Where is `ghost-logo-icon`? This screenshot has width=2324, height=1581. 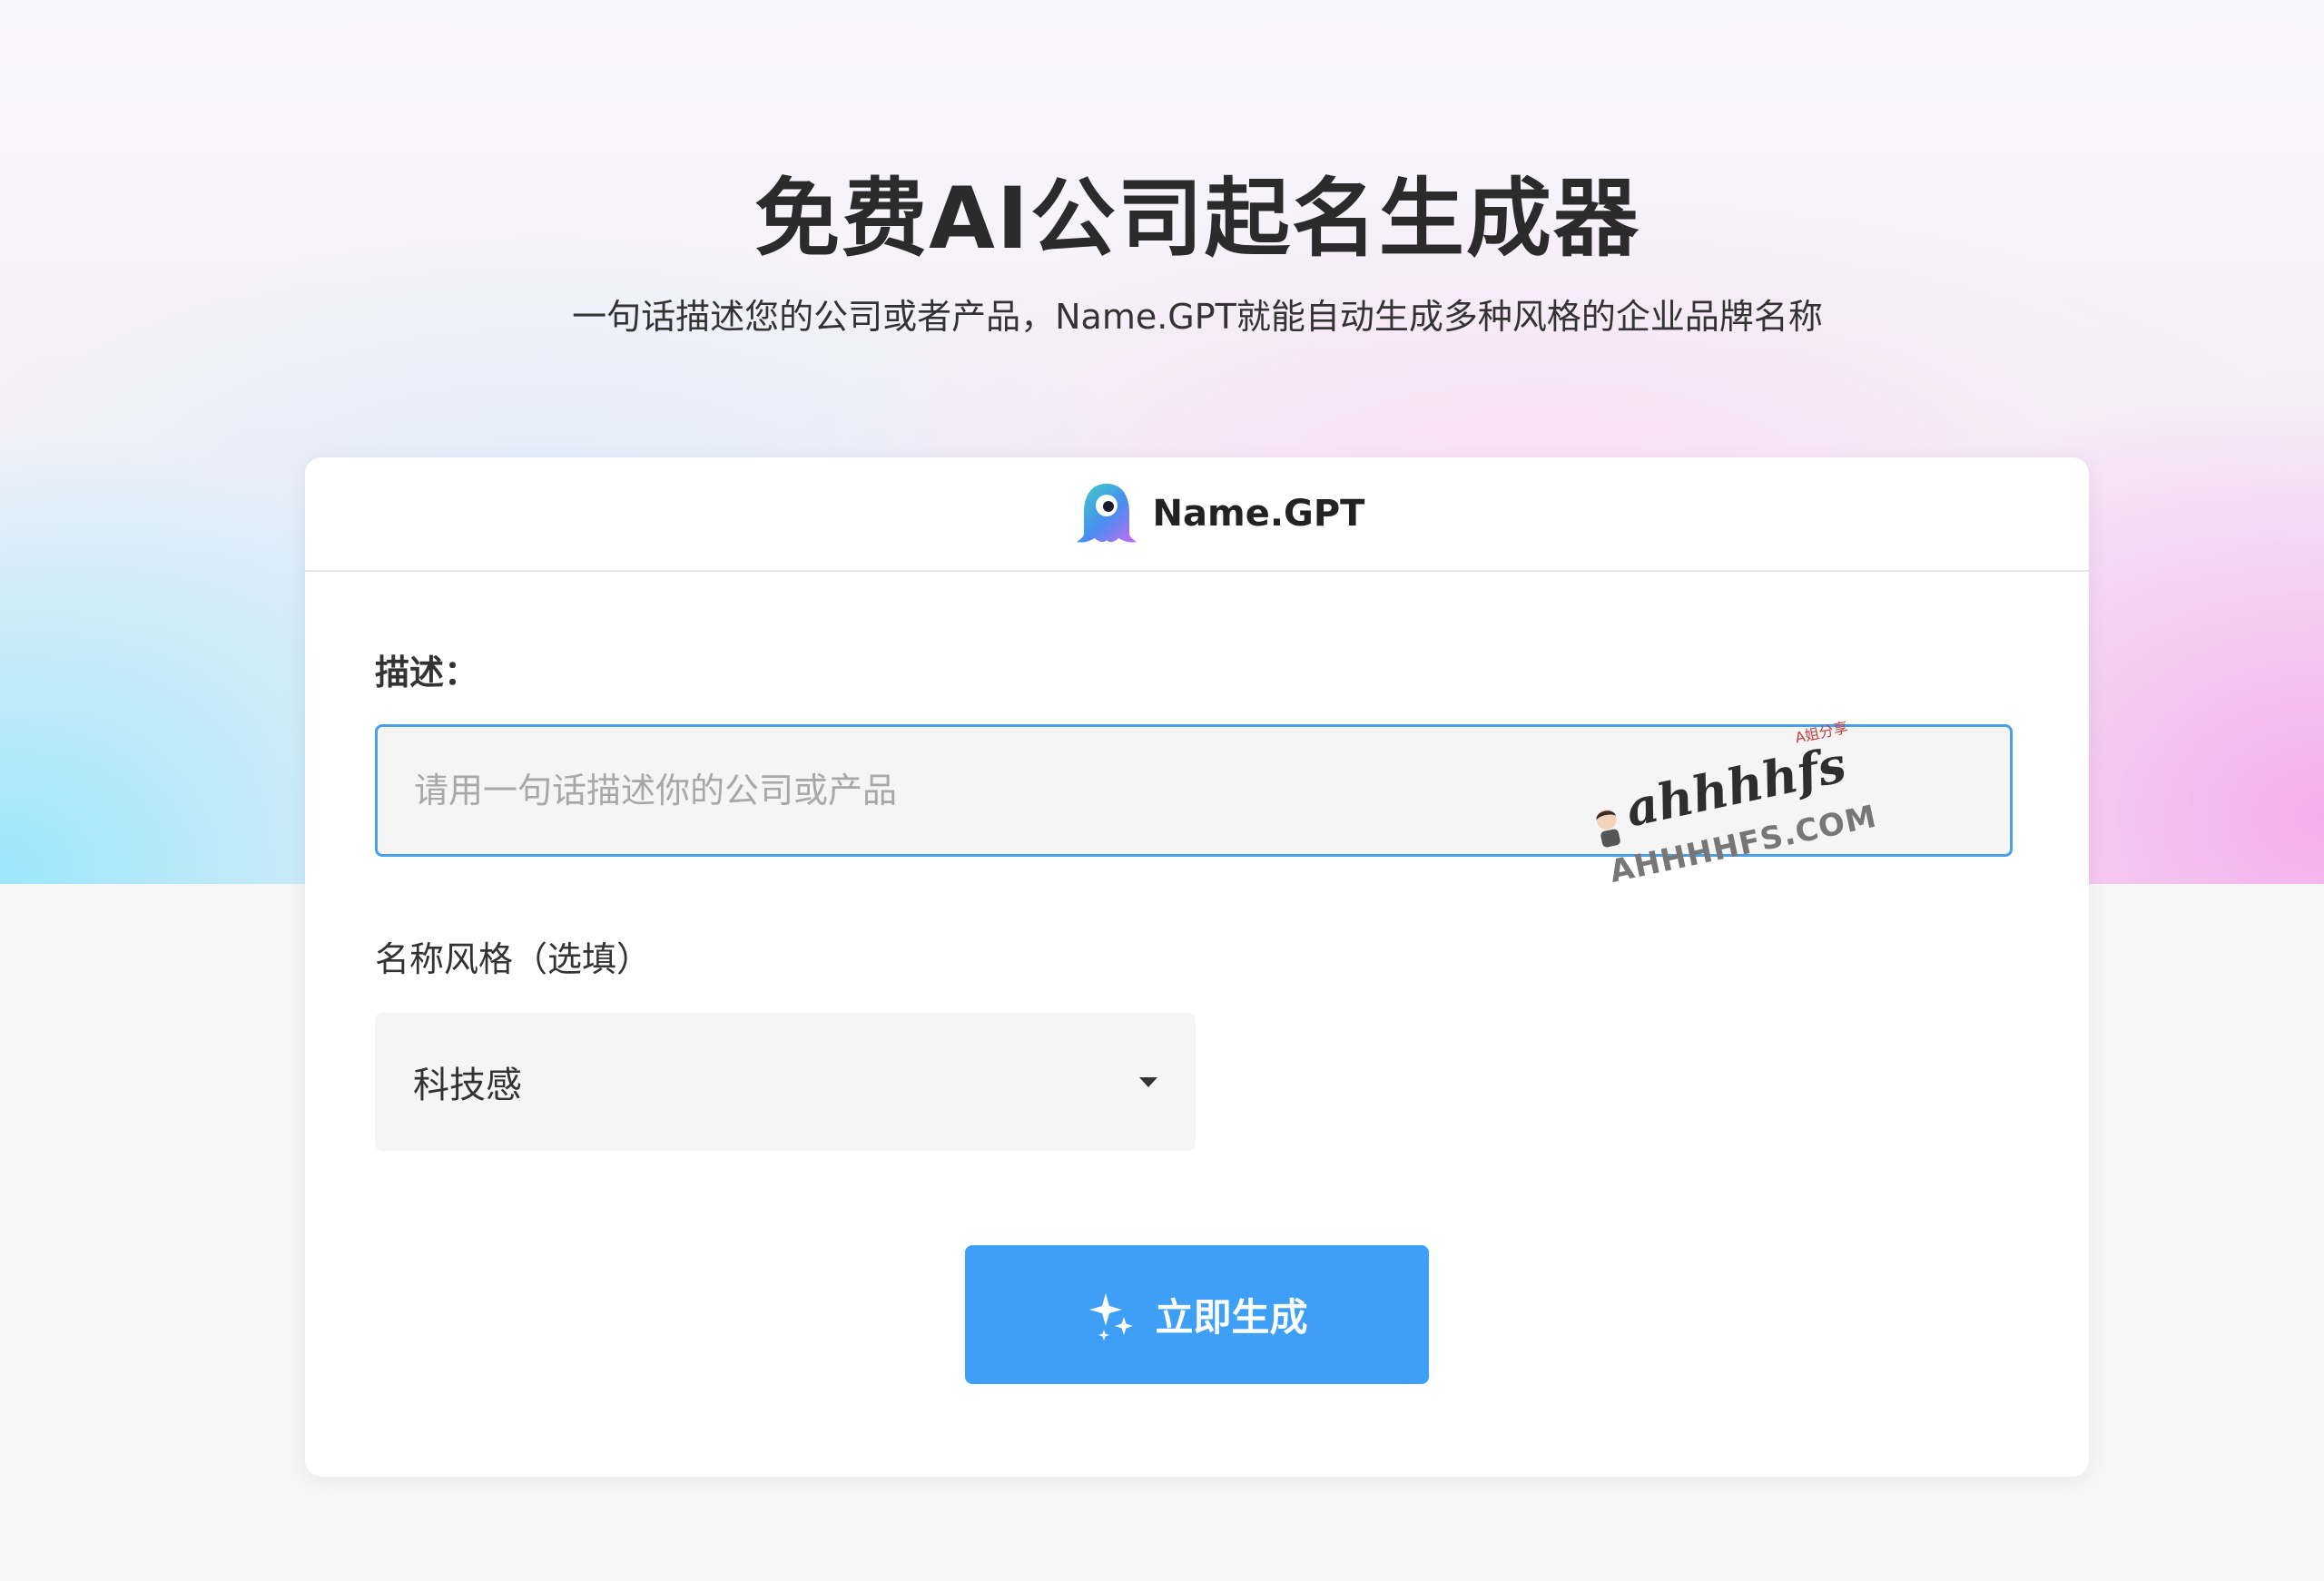 ghost-logo-icon is located at coordinates (1106, 513).